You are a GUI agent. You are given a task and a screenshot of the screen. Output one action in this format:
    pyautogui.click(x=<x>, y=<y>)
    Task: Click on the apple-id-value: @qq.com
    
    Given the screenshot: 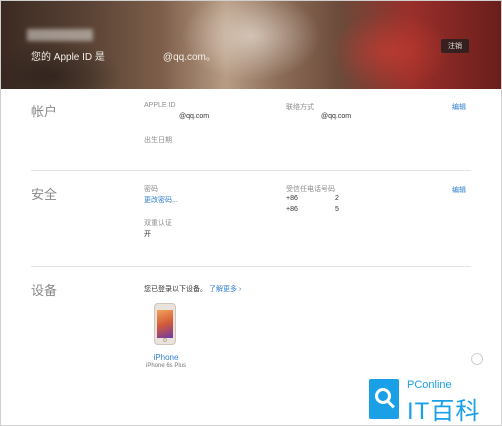 What is the action you would take?
    pyautogui.click(x=194, y=116)
    